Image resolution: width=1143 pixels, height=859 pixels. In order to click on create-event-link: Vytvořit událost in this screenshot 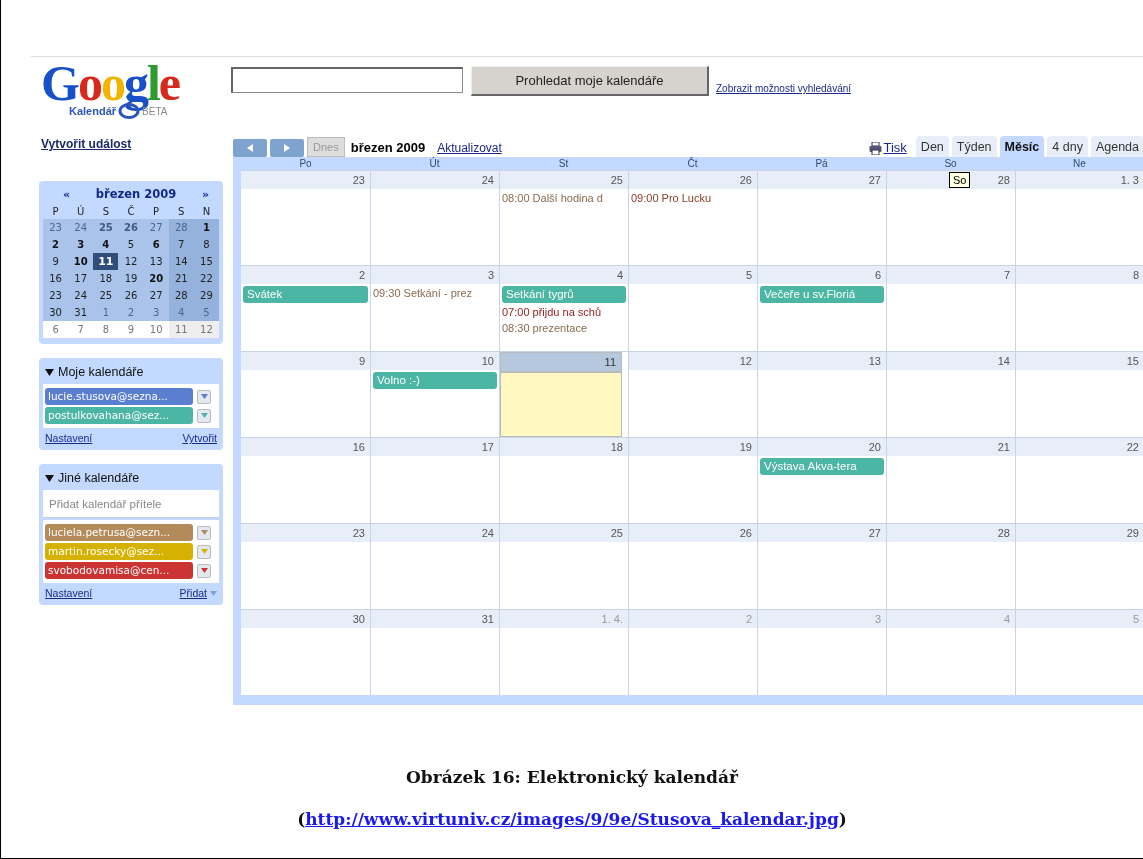, I will do `click(136, 144)`.